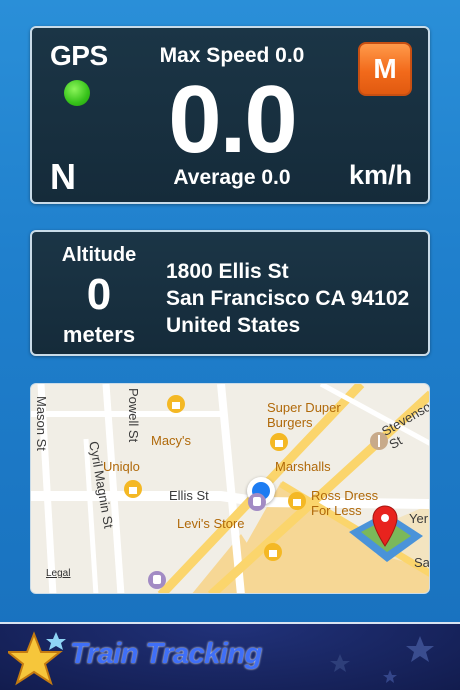 The image size is (460, 690). I want to click on address-line-1: 1800 Ellis St, so click(227, 271).